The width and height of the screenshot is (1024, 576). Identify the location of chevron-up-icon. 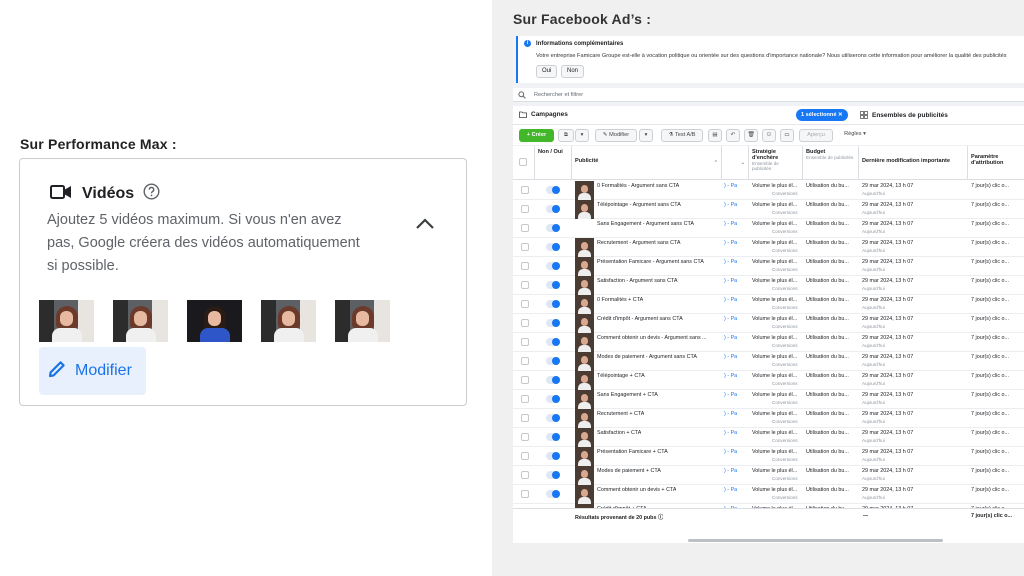
(425, 226).